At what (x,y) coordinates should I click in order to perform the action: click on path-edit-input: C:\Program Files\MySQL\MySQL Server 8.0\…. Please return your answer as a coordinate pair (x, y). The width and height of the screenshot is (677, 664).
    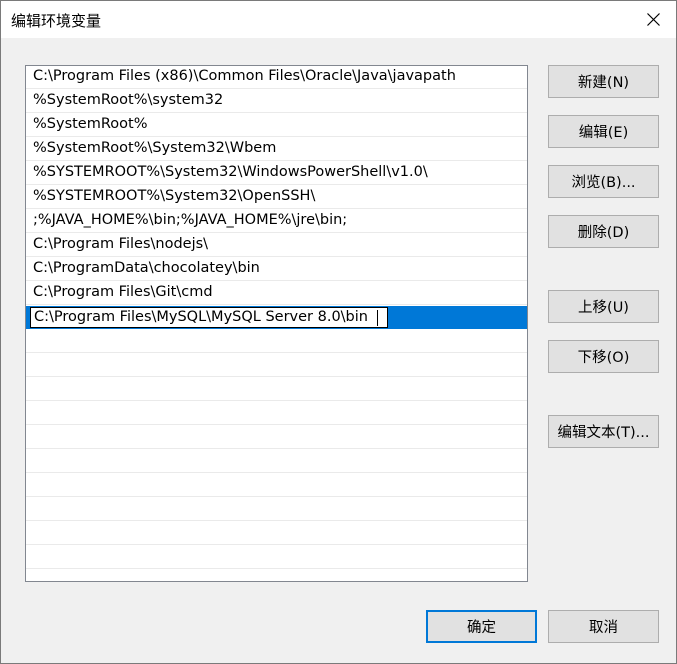
    Looking at the image, I should click on (209, 317).